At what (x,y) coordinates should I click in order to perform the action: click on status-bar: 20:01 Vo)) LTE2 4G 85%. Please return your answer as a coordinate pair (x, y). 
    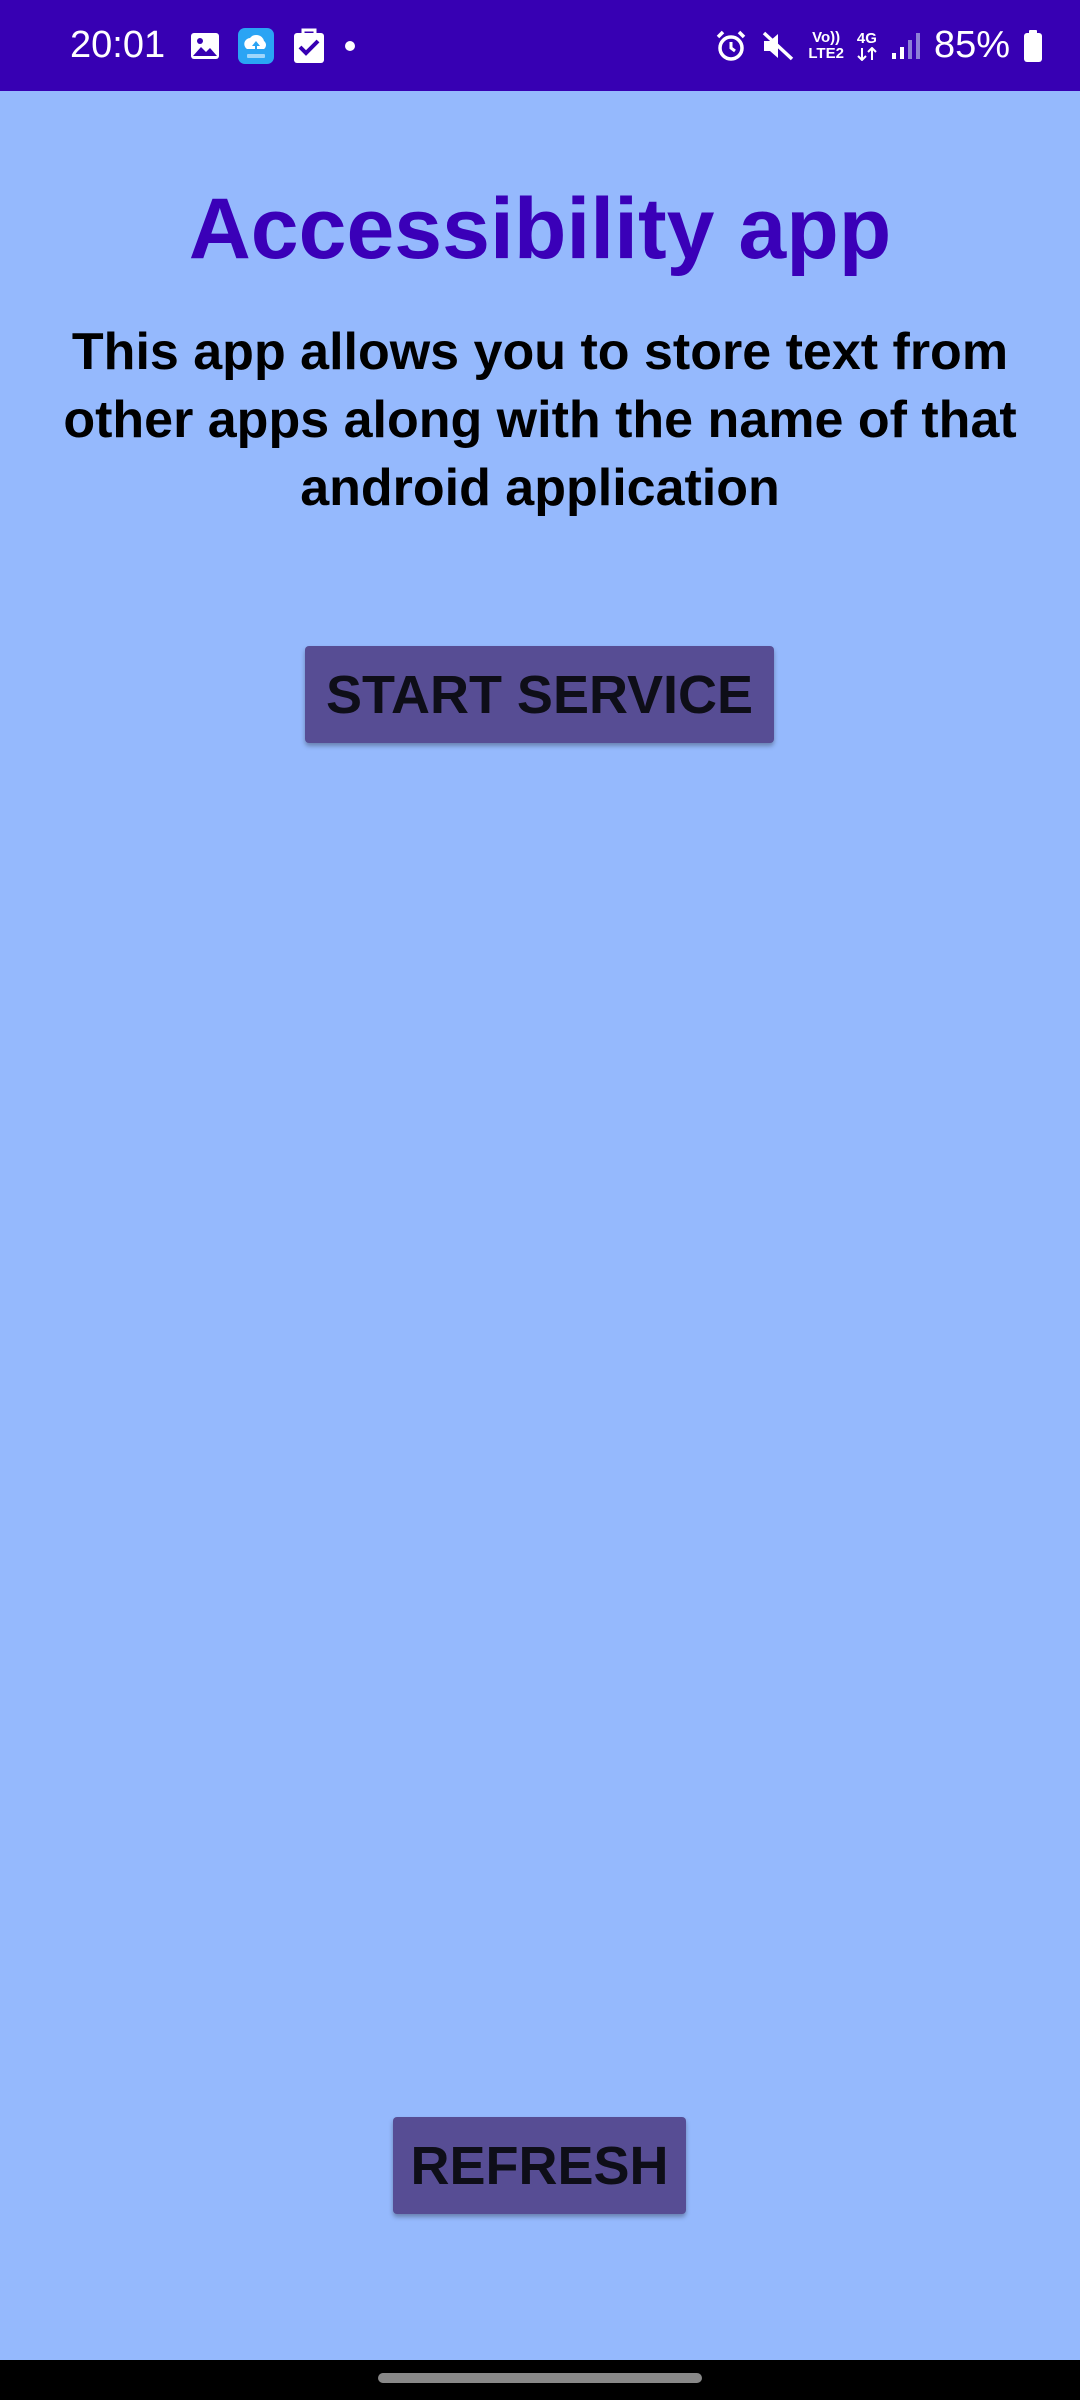
    Looking at the image, I should click on (540, 45).